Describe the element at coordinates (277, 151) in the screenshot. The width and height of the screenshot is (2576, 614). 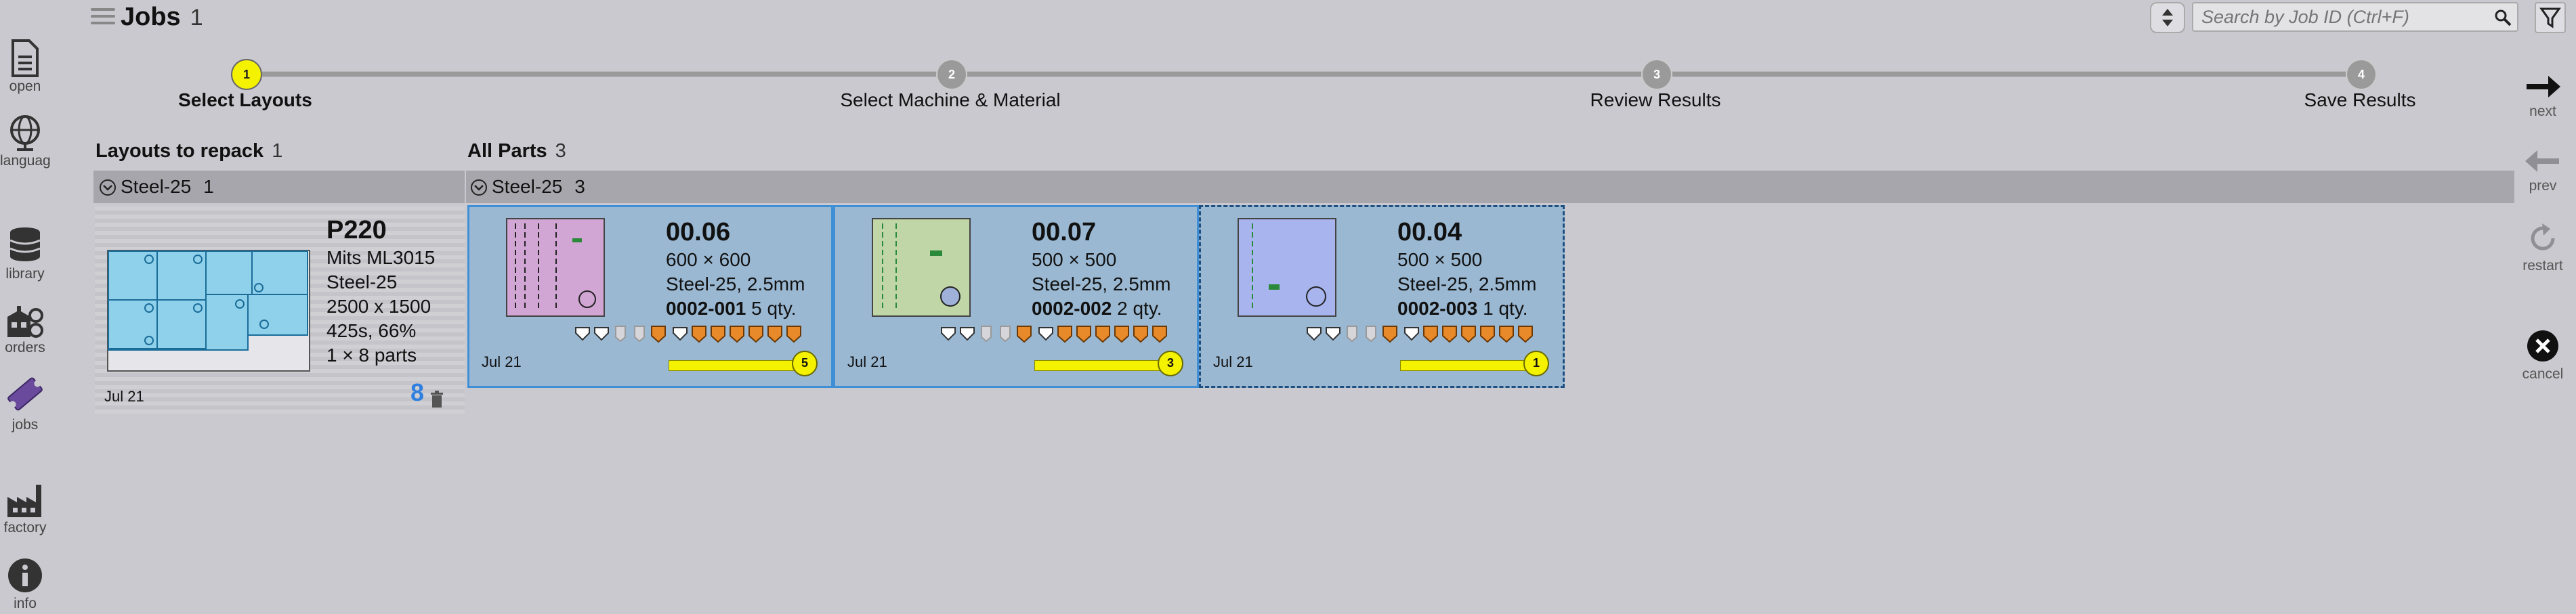
I see `layouts-title-count: 1` at that location.